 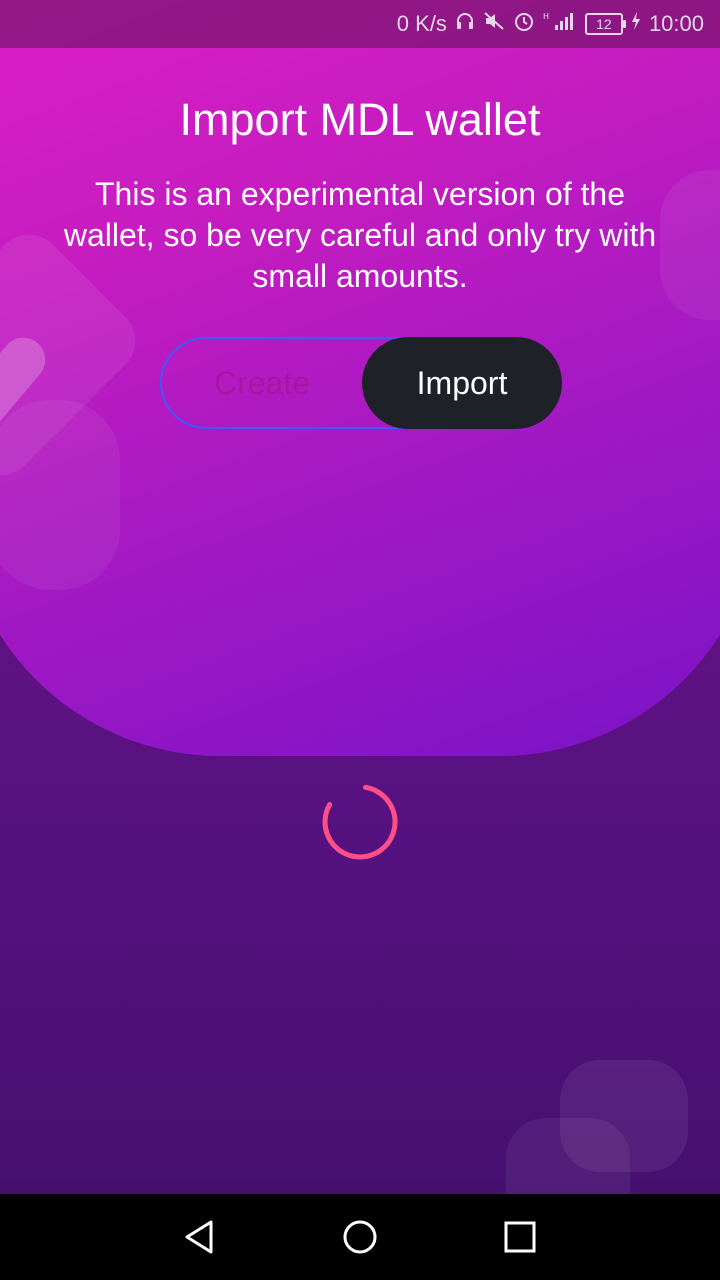 I want to click on create-import-toggle: Create Import, so click(x=361, y=383).